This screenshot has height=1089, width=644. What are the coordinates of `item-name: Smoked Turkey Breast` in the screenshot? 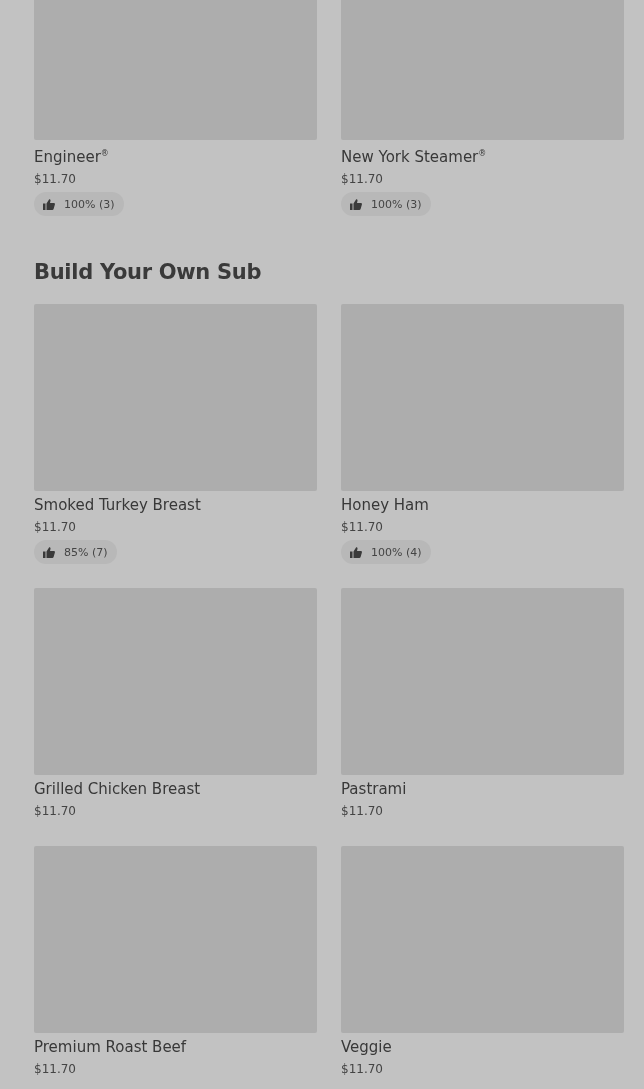 It's located at (175, 505).